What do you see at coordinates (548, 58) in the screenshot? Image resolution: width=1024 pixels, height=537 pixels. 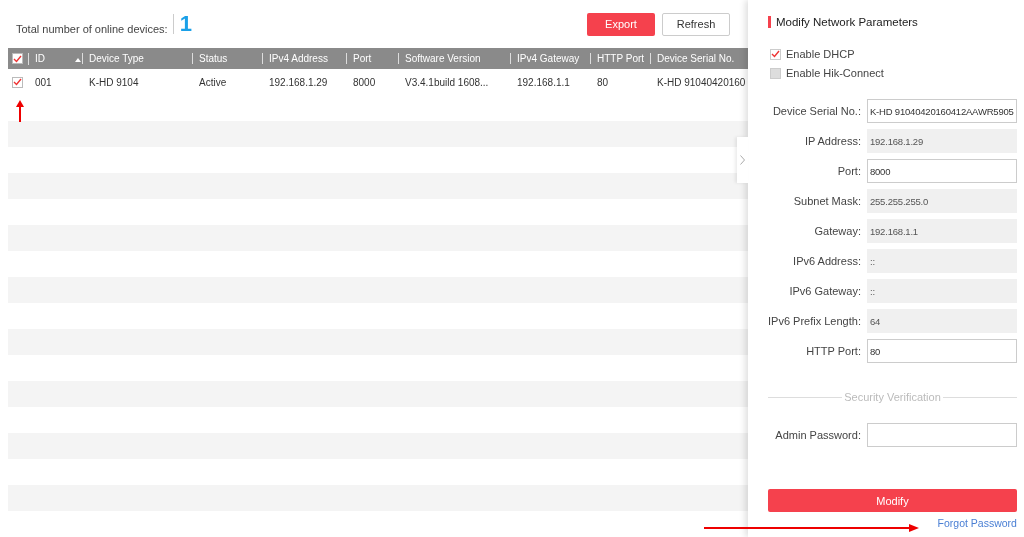 I see `column-header: IPv4 Gateway` at bounding box center [548, 58].